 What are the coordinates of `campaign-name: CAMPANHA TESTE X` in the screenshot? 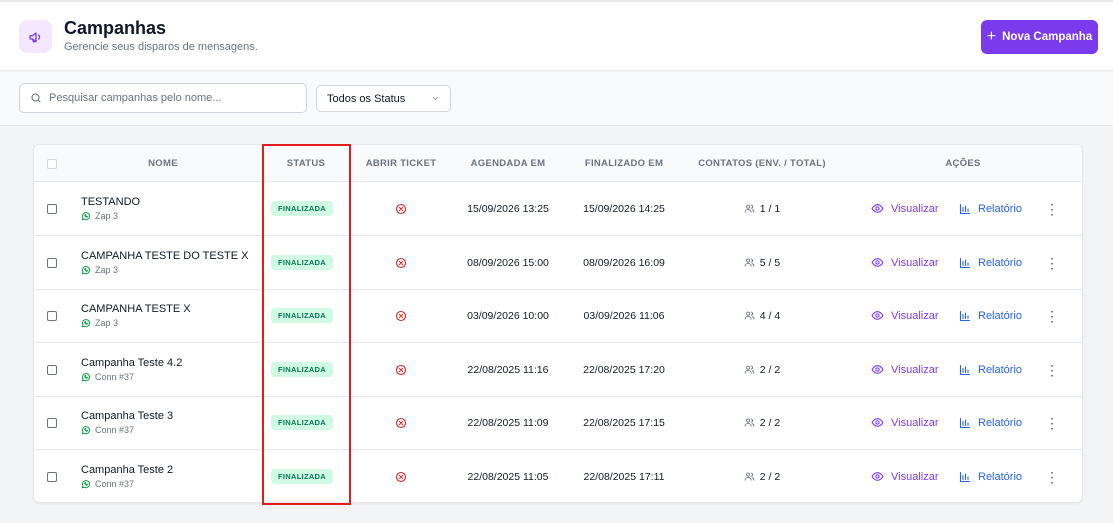 It's located at (136, 309).